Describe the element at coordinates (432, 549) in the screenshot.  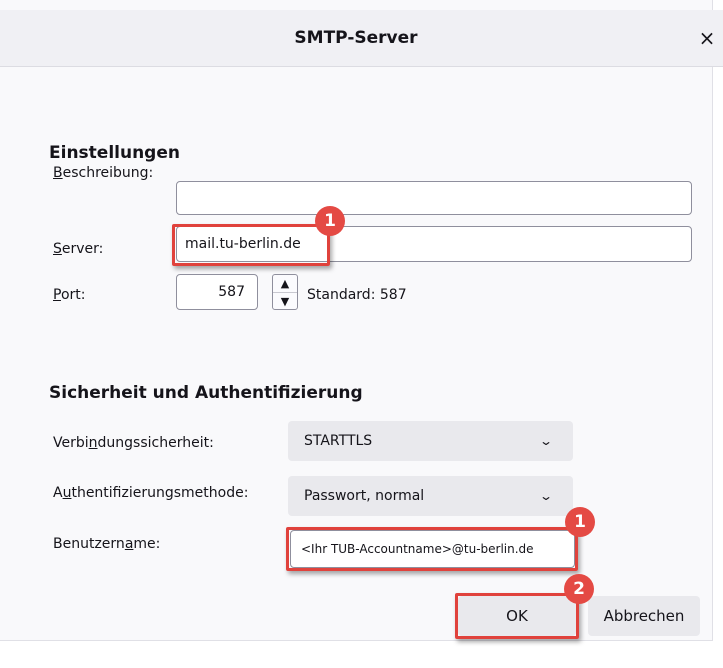
I see `username-highlight` at that location.